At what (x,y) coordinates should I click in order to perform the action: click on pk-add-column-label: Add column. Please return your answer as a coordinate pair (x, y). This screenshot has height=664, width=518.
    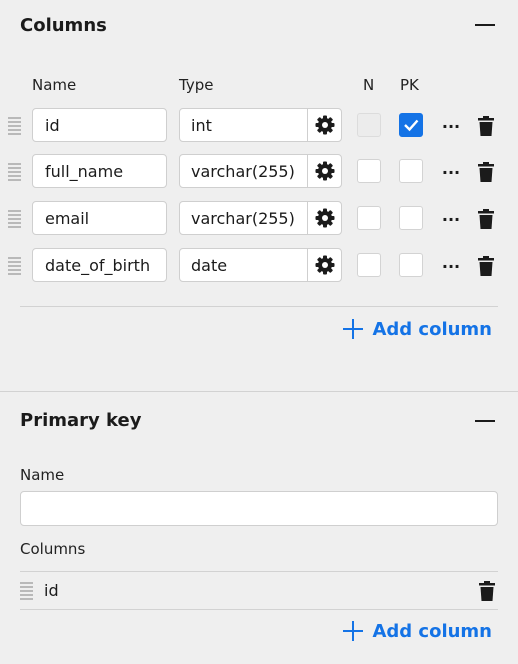
    Looking at the image, I should click on (432, 631).